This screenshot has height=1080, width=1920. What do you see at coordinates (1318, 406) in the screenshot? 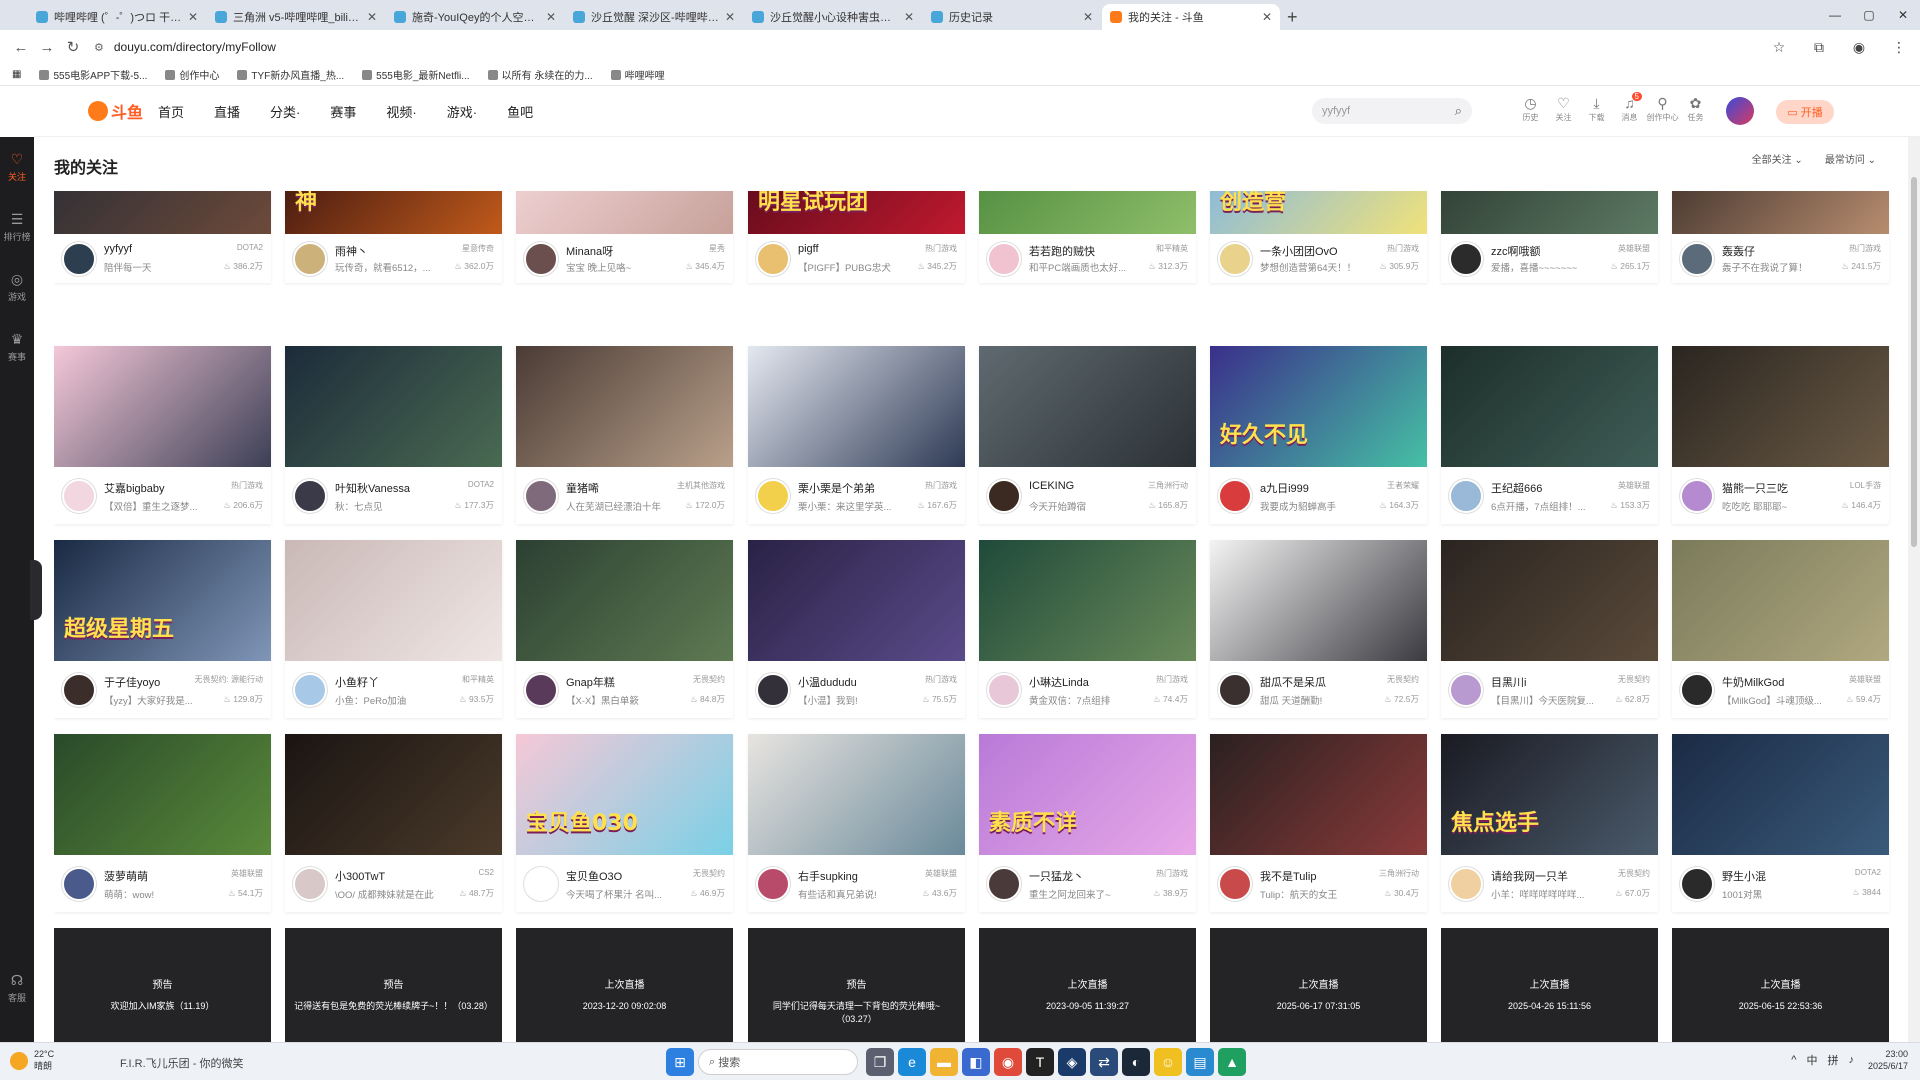
I see `stream-thumbnail: 好久不见` at bounding box center [1318, 406].